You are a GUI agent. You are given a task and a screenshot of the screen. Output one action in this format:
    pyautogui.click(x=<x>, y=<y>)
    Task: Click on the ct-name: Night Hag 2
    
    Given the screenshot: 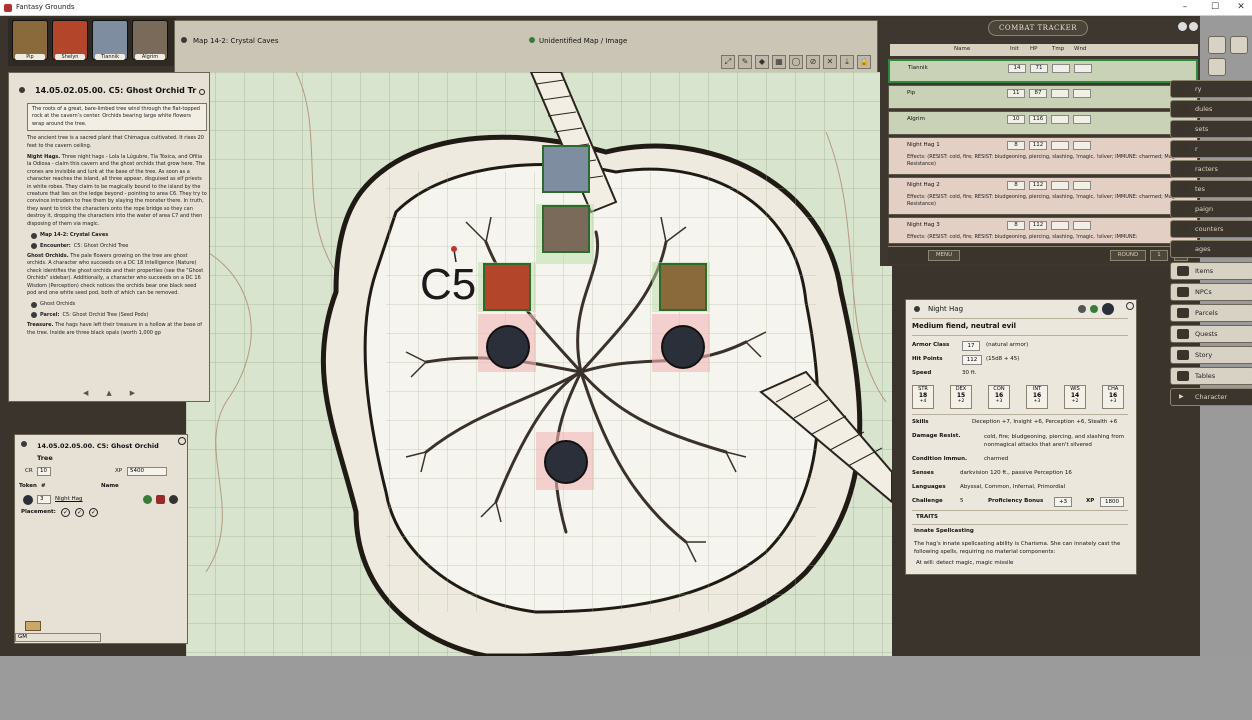 What is the action you would take?
    pyautogui.click(x=923, y=185)
    